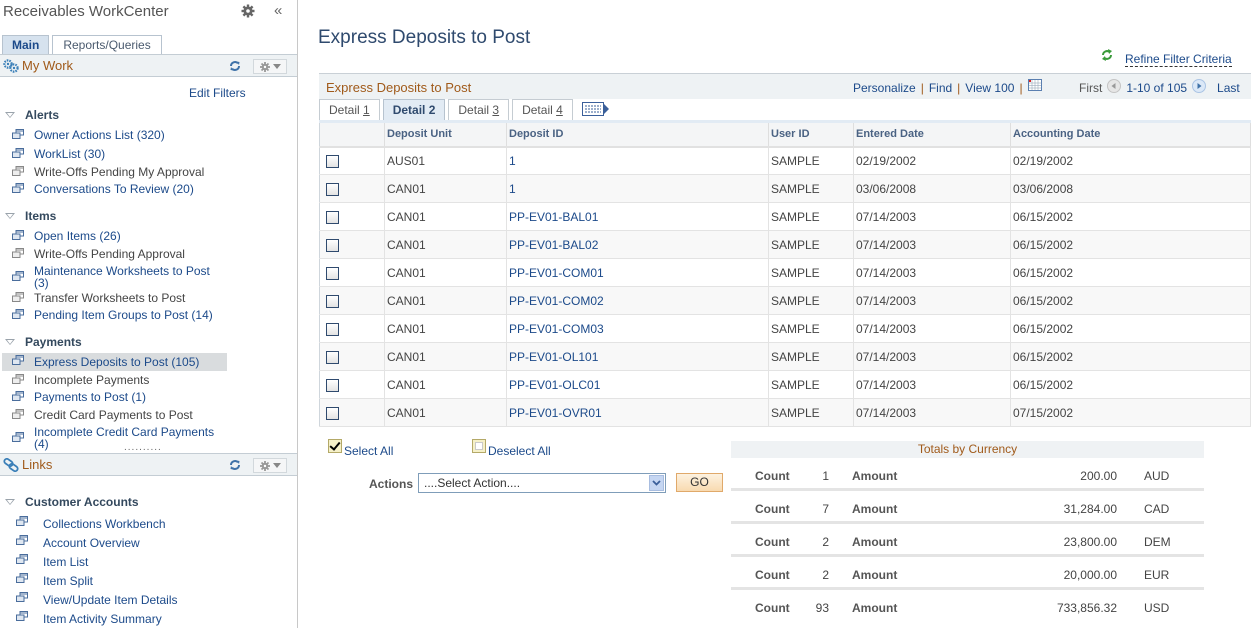 Image resolution: width=1251 pixels, height=628 pixels. What do you see at coordinates (595, 109) in the screenshot?
I see `show-all-columns-icon` at bounding box center [595, 109].